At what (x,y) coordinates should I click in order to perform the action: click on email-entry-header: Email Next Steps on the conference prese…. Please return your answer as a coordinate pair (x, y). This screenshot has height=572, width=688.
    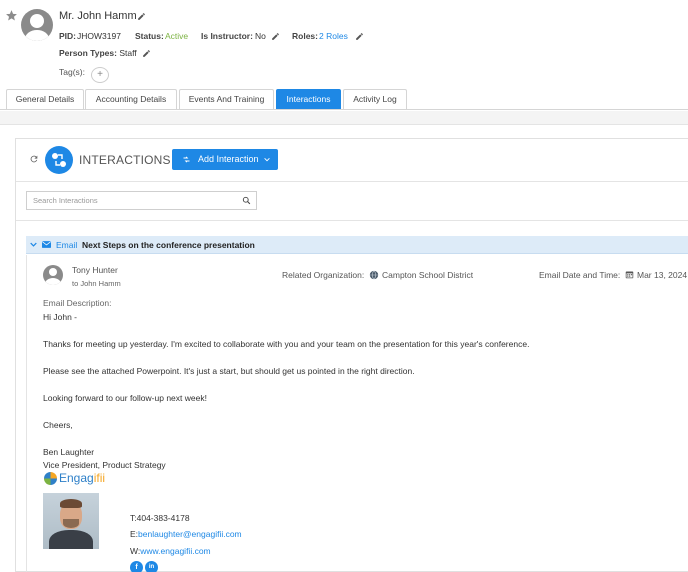
    Looking at the image, I should click on (357, 245).